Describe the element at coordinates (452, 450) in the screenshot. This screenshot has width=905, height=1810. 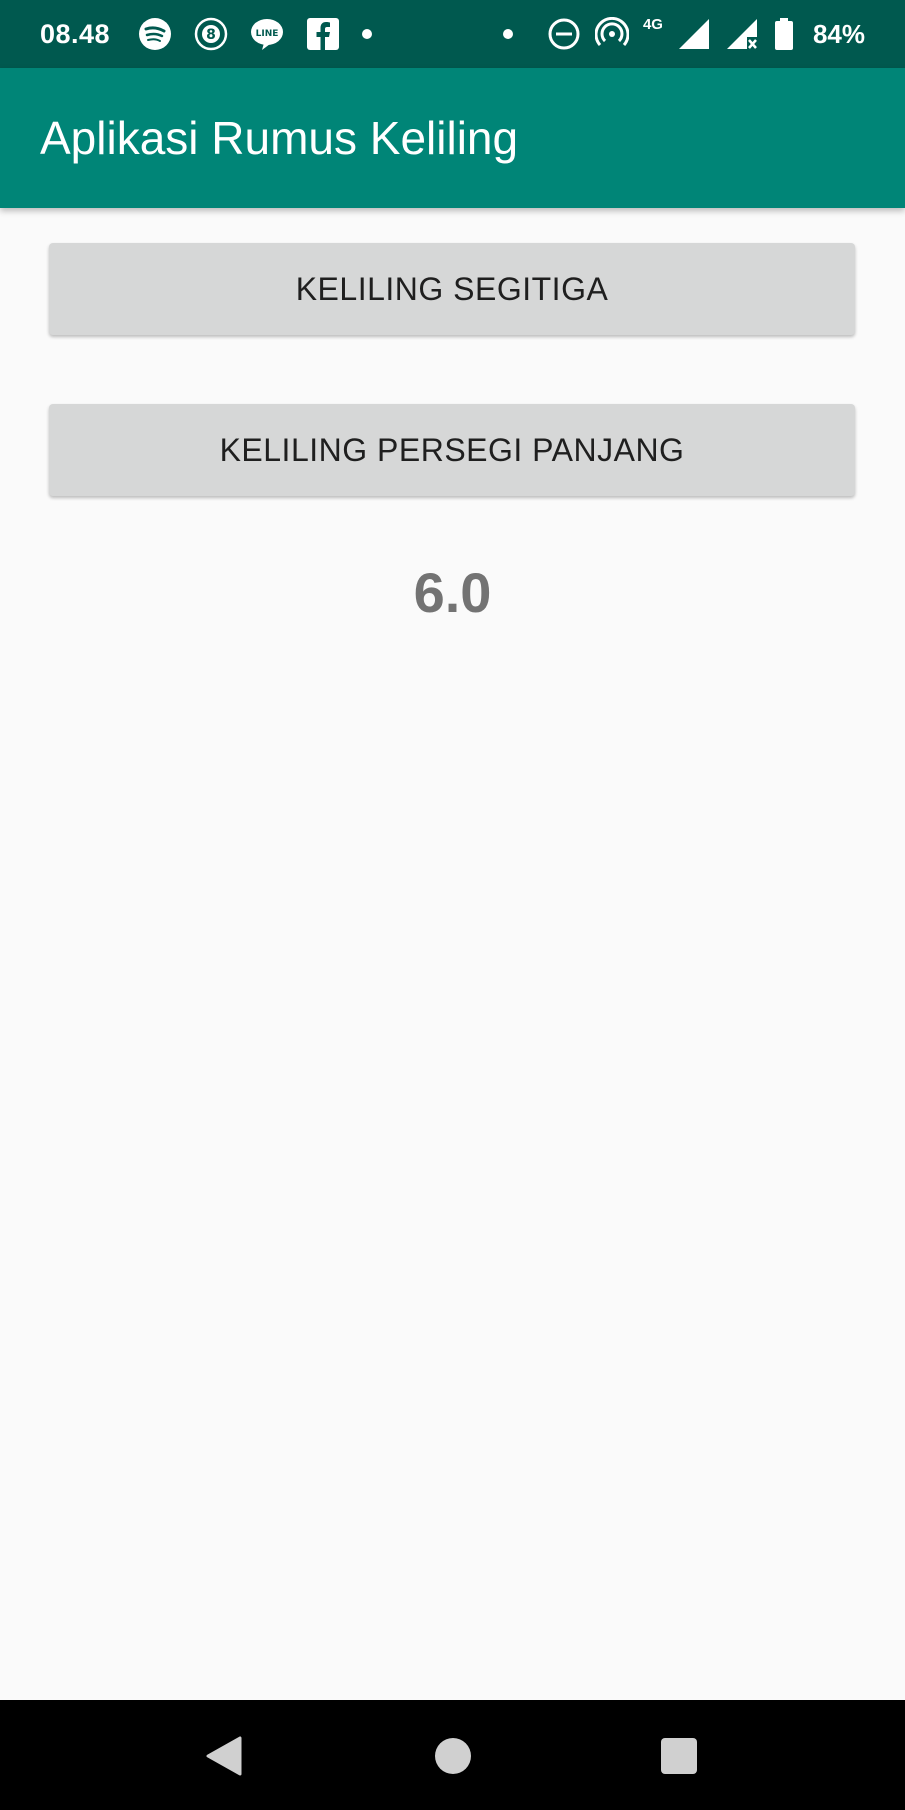
I see `keliling-persegi-panjang-button: KELILING PERSEGI PANJANG` at that location.